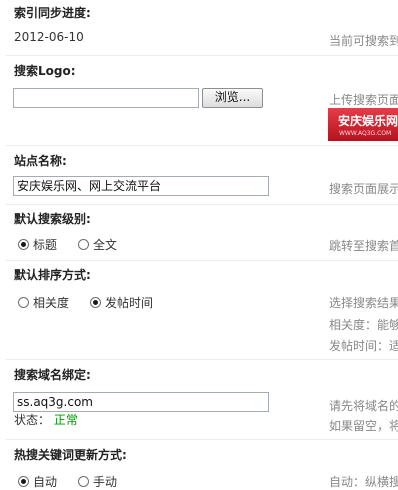  What do you see at coordinates (23, 302) in the screenshot?
I see `sort-relevance-radio` at bounding box center [23, 302].